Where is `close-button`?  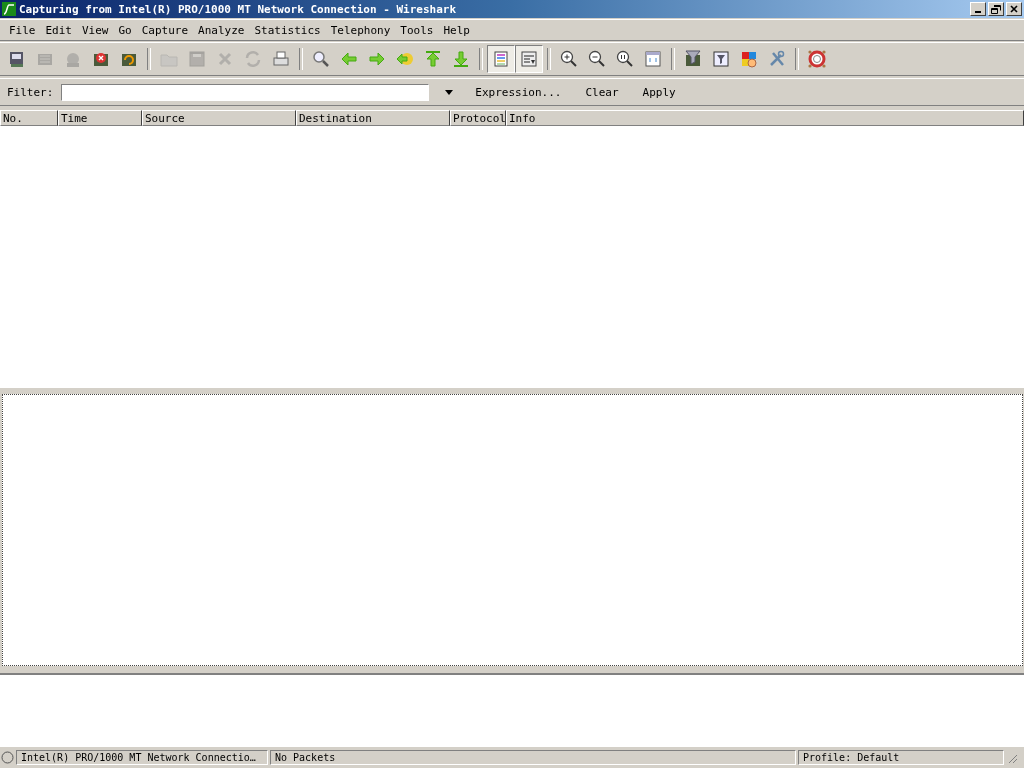
close-button is located at coordinates (1014, 9).